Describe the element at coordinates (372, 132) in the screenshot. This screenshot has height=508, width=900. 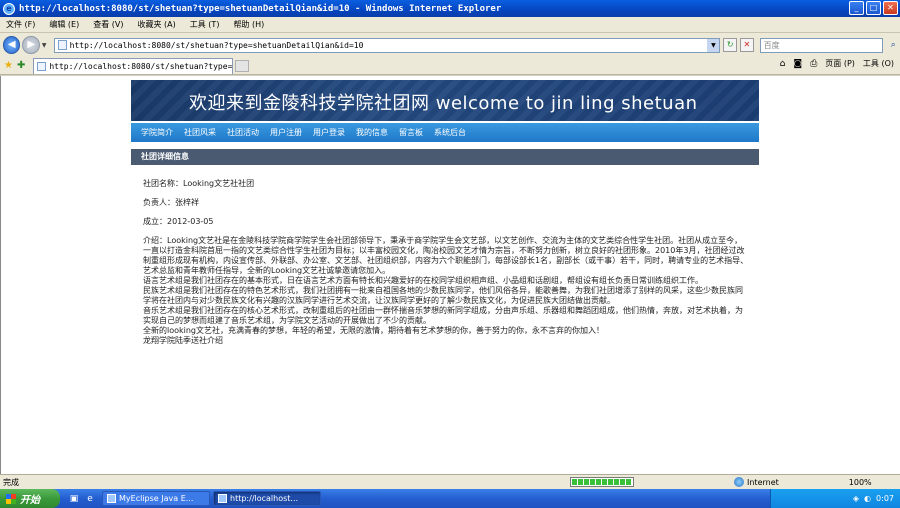
I see `nav-my-info: 我的信息` at that location.